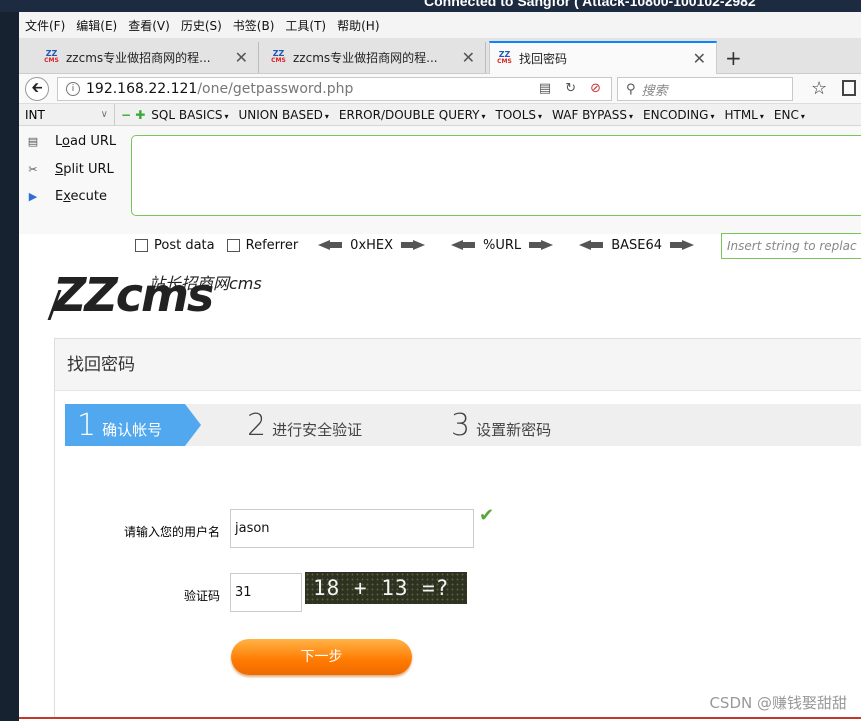 Image resolution: width=861 pixels, height=721 pixels. What do you see at coordinates (458, 365) in the screenshot?
I see `page-title: 找回密码` at bounding box center [458, 365].